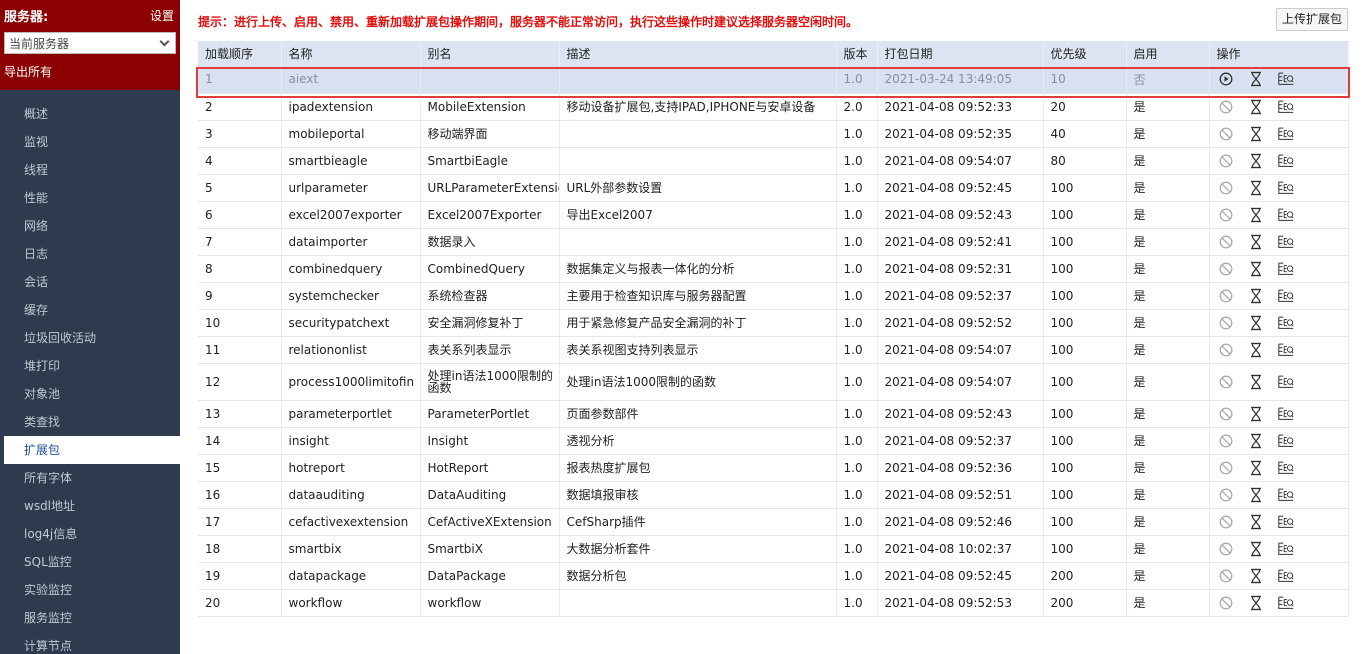 The width and height of the screenshot is (1365, 654). I want to click on sidebar-item-14: wsdl地址, so click(90, 506).